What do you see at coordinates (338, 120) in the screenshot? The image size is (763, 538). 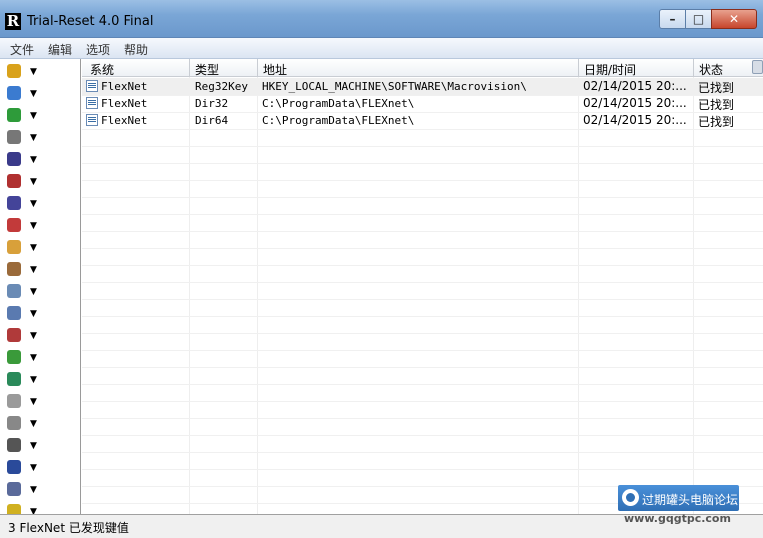 I see `cell-address: C:\ProgramData\FLEXnet\` at bounding box center [338, 120].